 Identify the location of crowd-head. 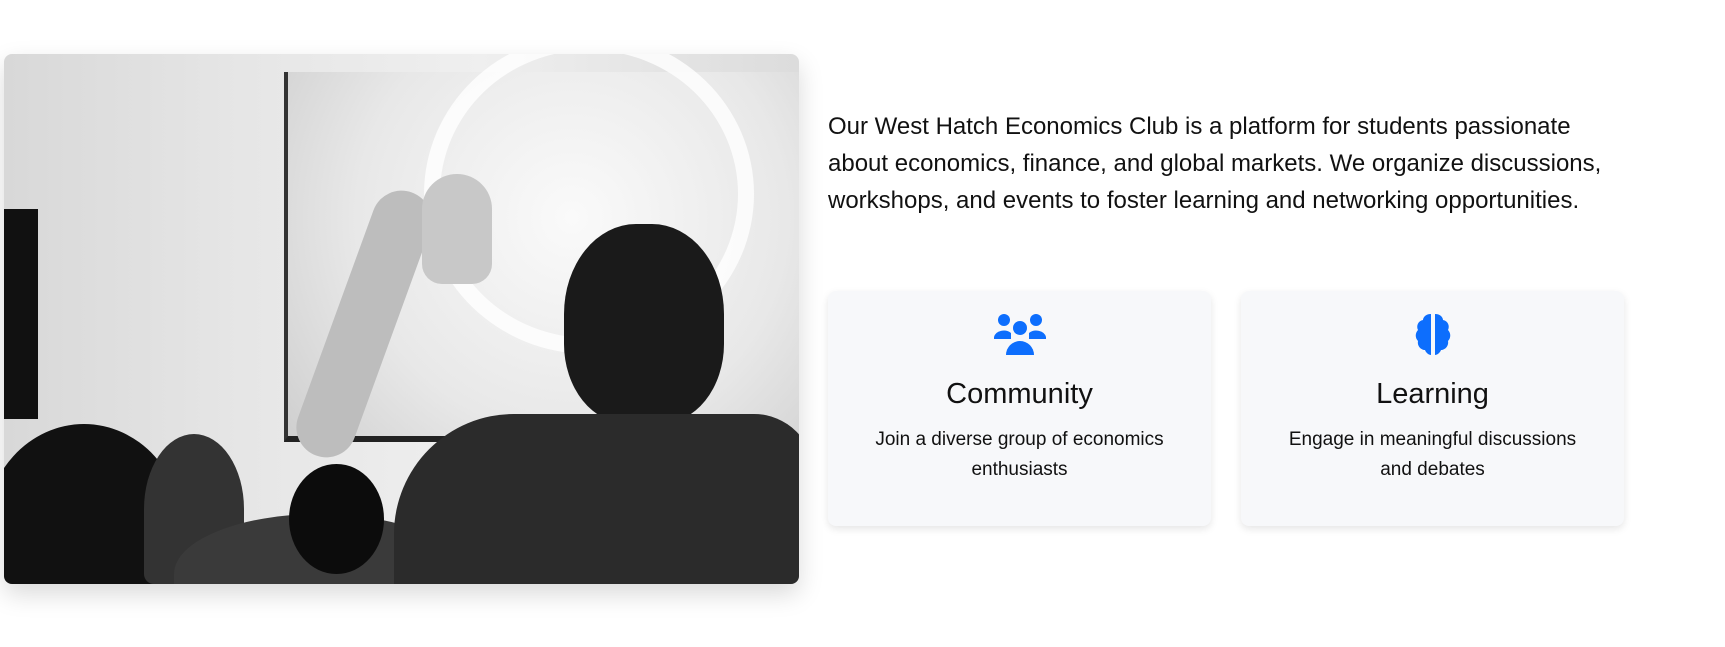
(336, 519).